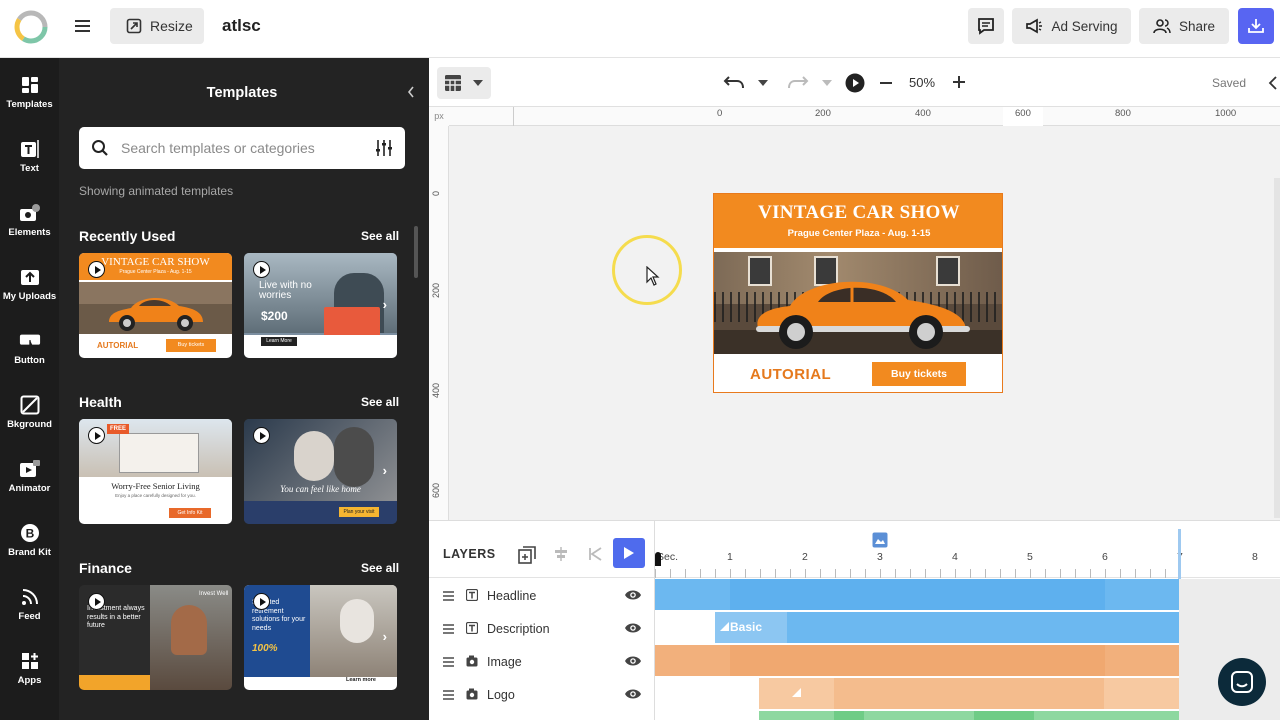 This screenshot has height=720, width=1280. I want to click on playhead, so click(658, 559).